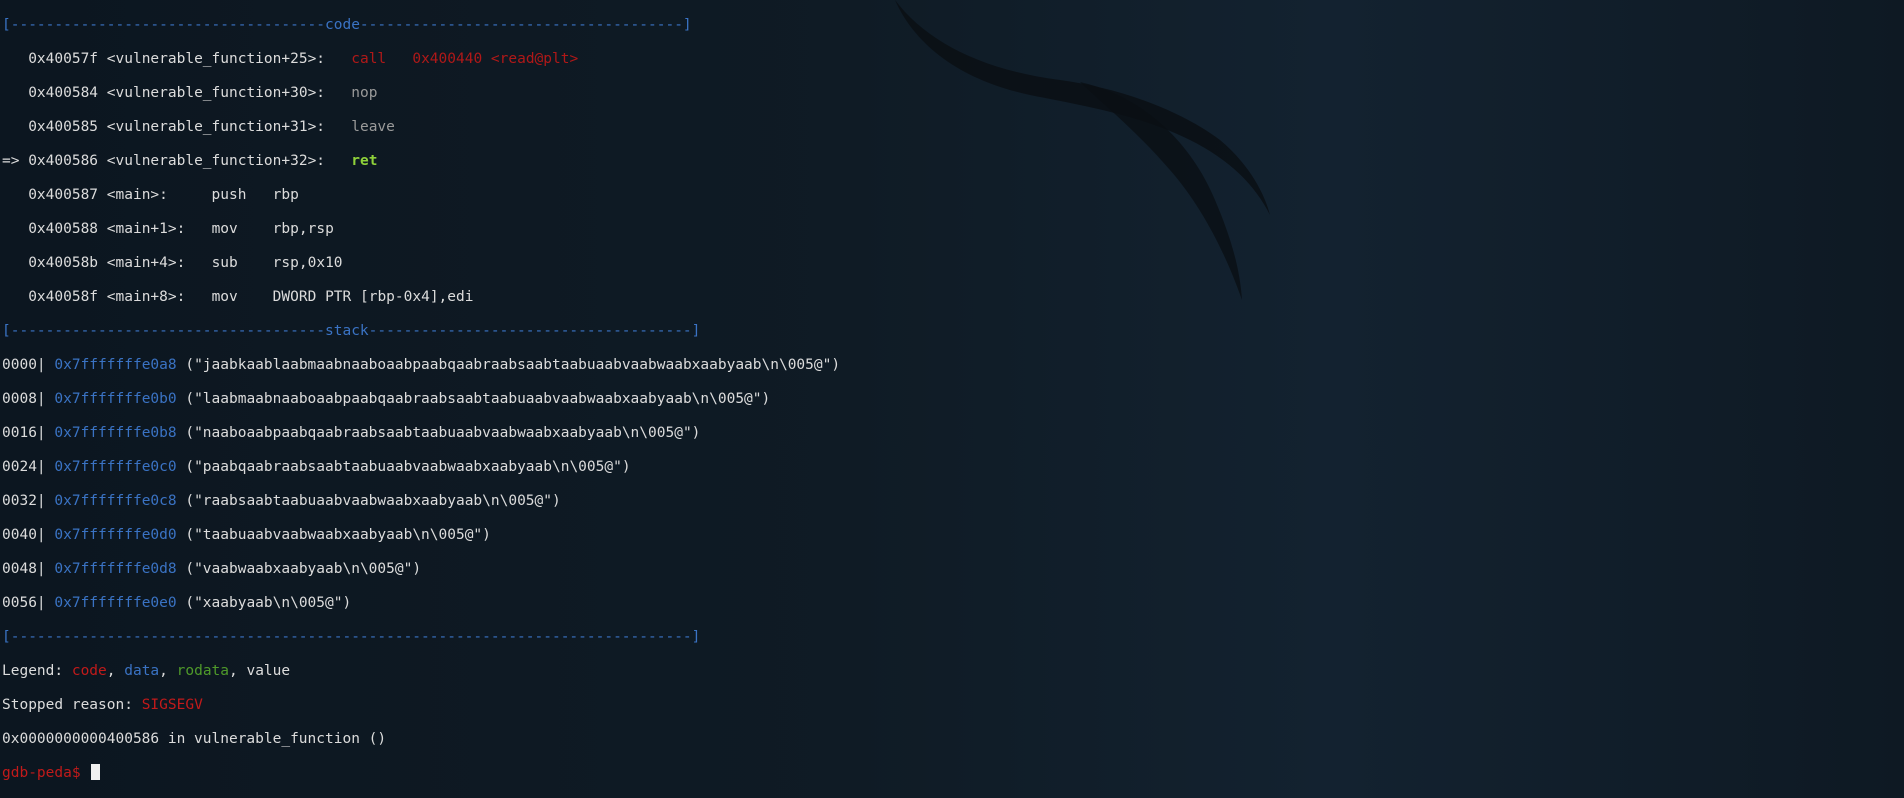 This screenshot has height=798, width=1904. I want to click on stack-offset: 0024|, so click(24, 467).